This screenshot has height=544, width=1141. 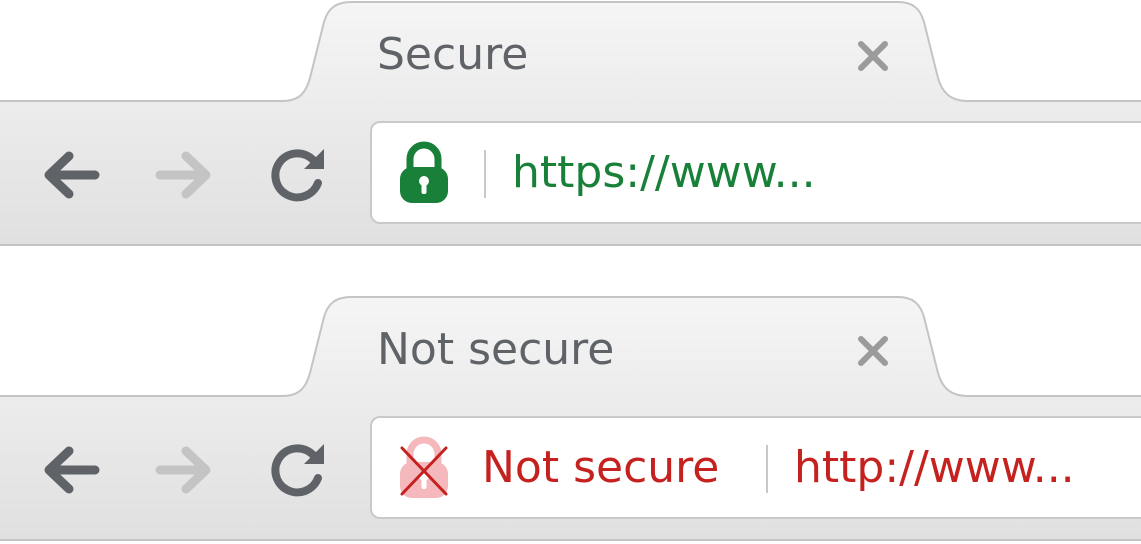 What do you see at coordinates (600, 468) in the screenshot?
I see `security-status-label: Not secure` at bounding box center [600, 468].